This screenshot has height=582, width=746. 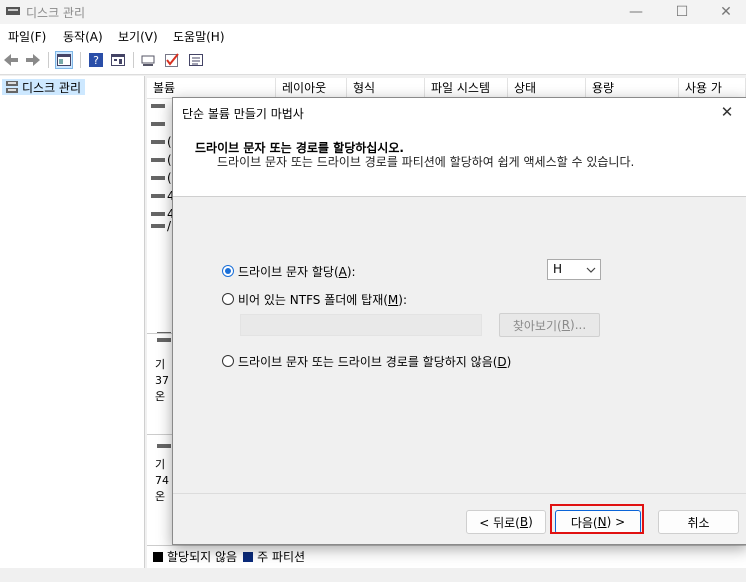 What do you see at coordinates (138, 36) in the screenshot?
I see `menu-view: 보기(V)` at bounding box center [138, 36].